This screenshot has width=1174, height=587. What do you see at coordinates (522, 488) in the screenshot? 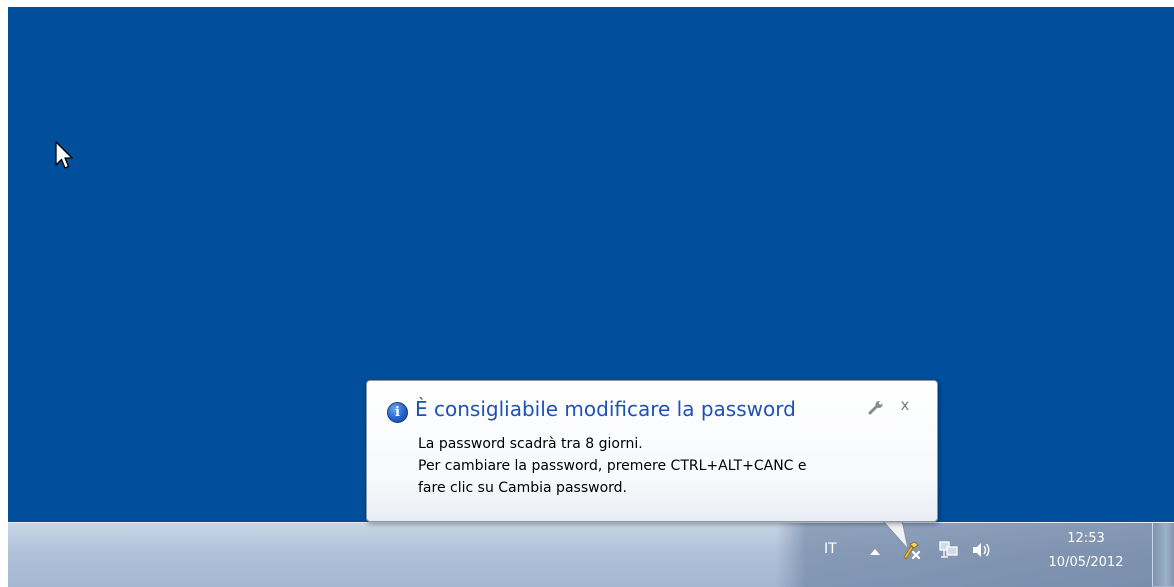
I see `message-line: fare clic su Cambia password.` at bounding box center [522, 488].